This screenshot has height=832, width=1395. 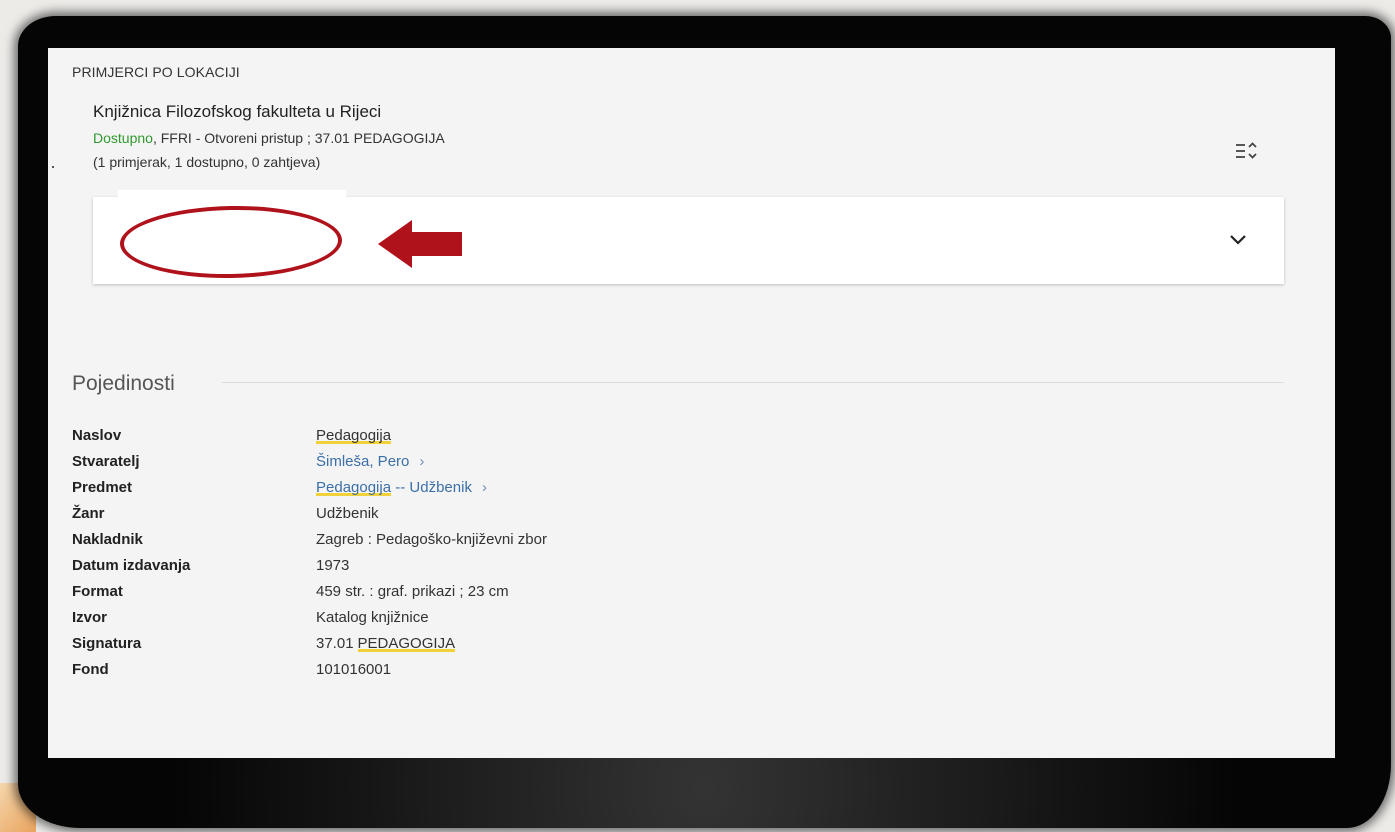 What do you see at coordinates (335, 643) in the screenshot?
I see `call-number-class: 37.01` at bounding box center [335, 643].